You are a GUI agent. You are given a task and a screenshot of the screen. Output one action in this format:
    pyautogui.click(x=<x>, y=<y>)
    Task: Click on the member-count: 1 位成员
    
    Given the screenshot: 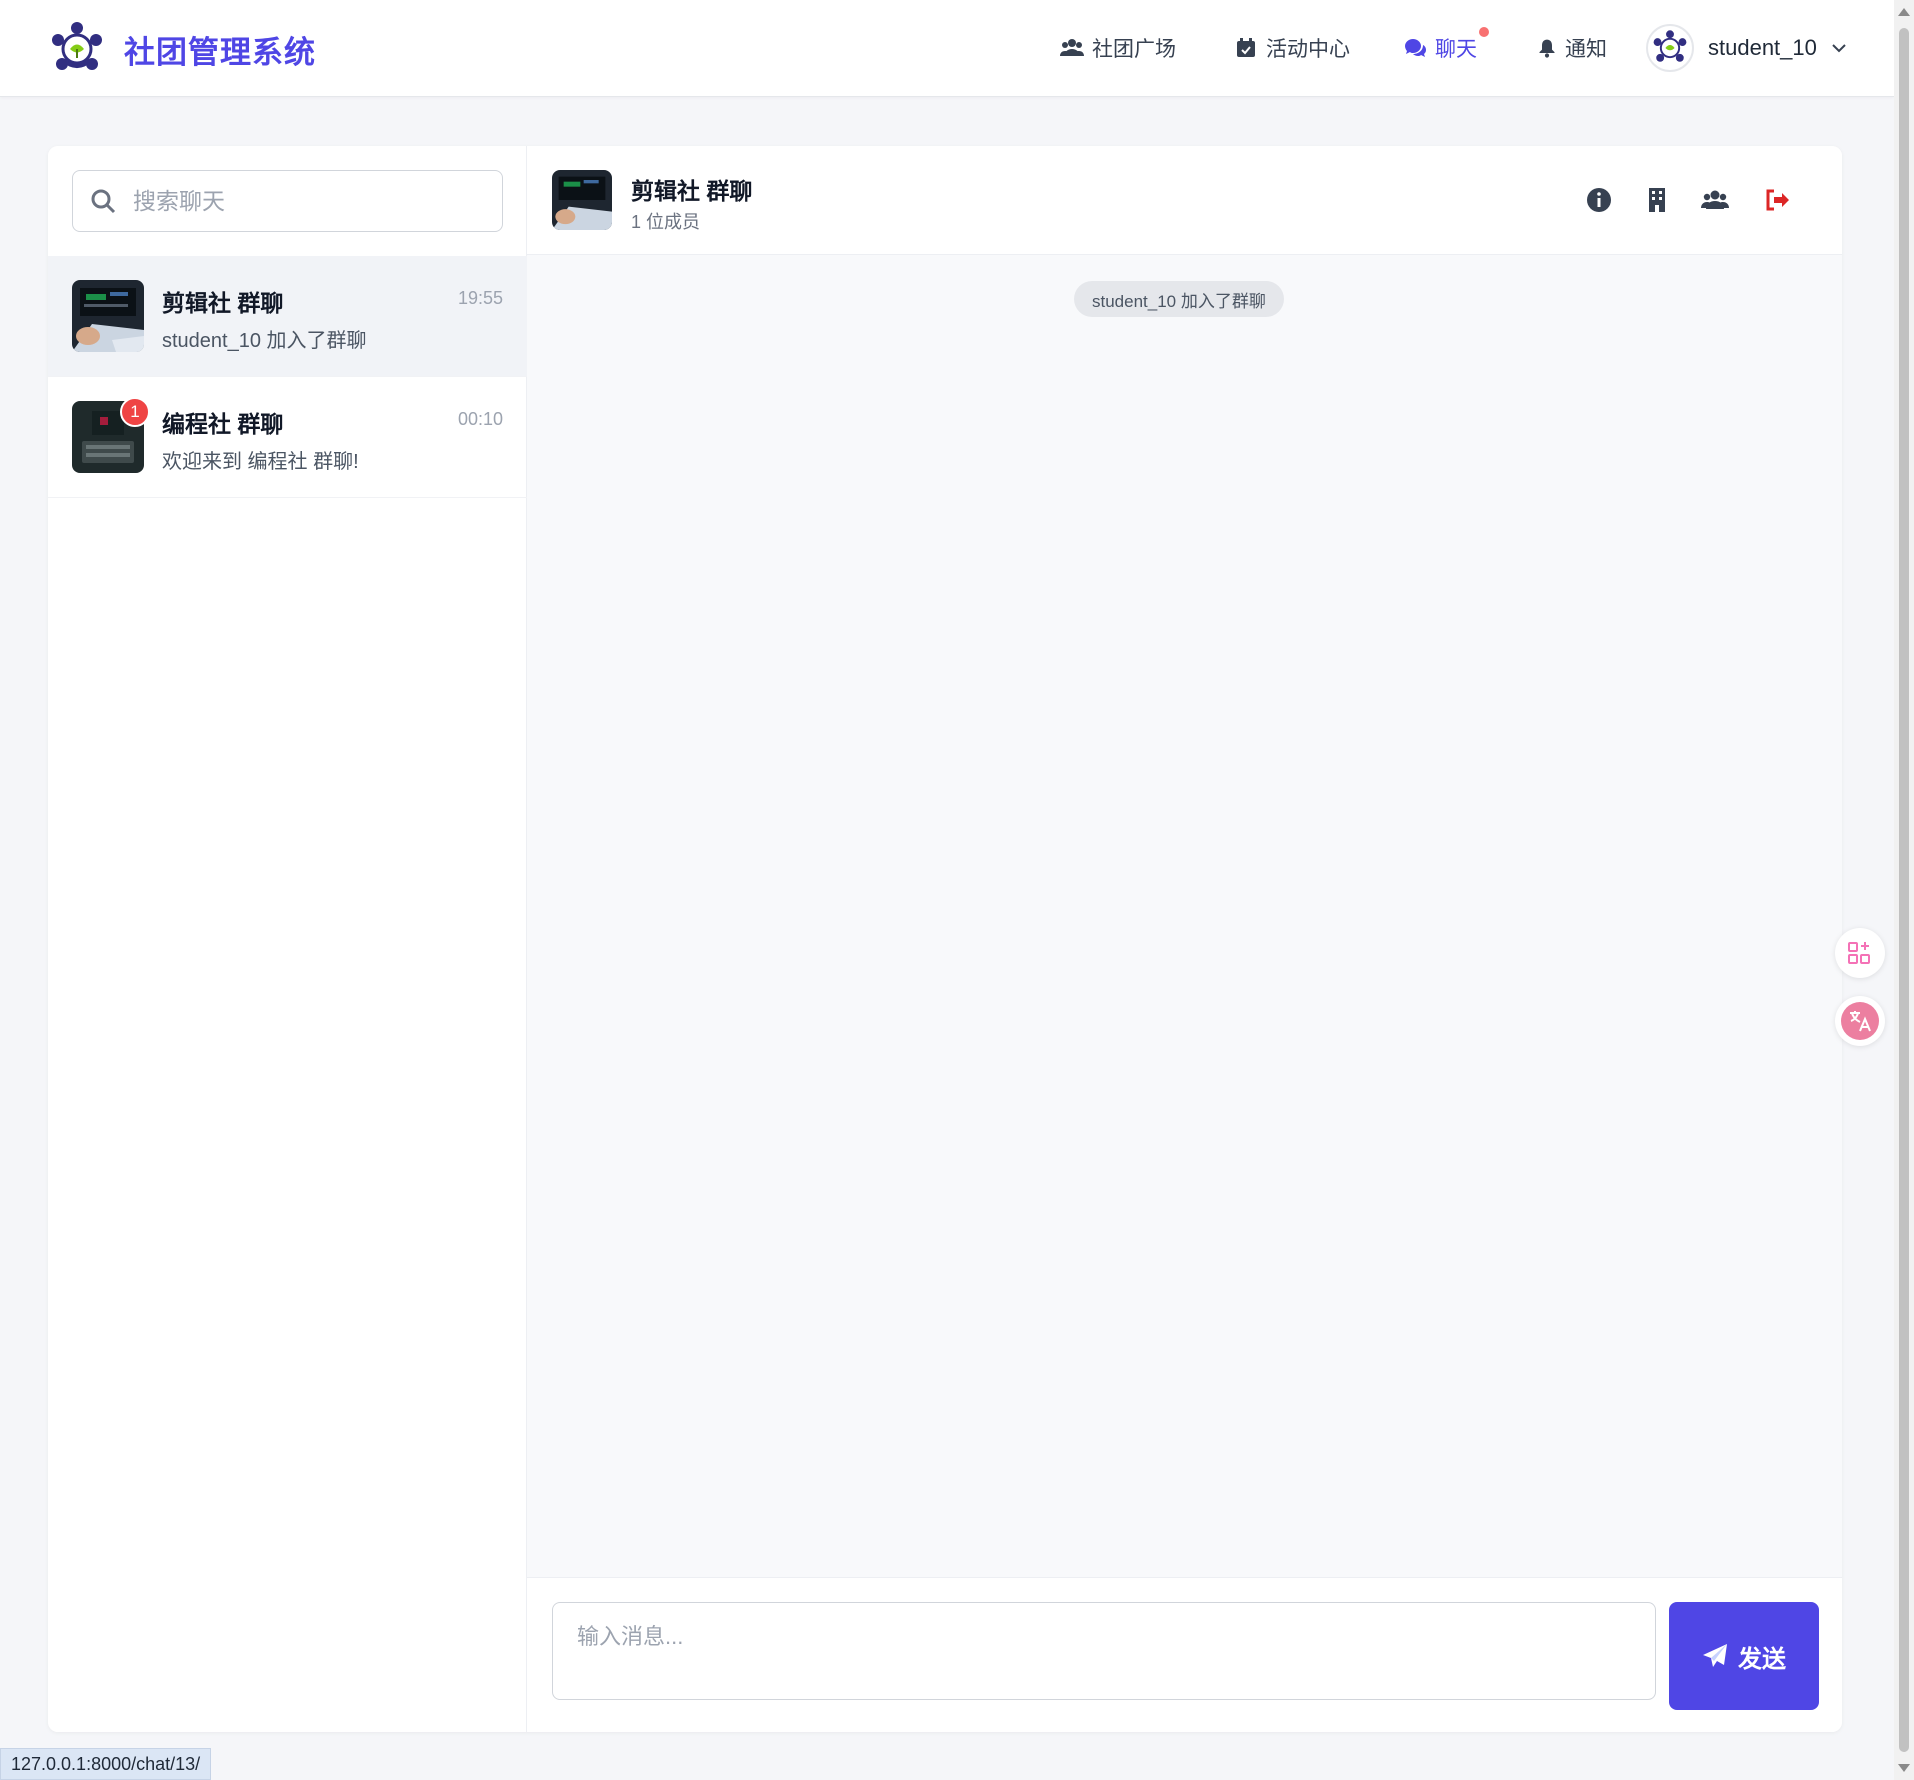 What is the action you would take?
    pyautogui.click(x=666, y=222)
    